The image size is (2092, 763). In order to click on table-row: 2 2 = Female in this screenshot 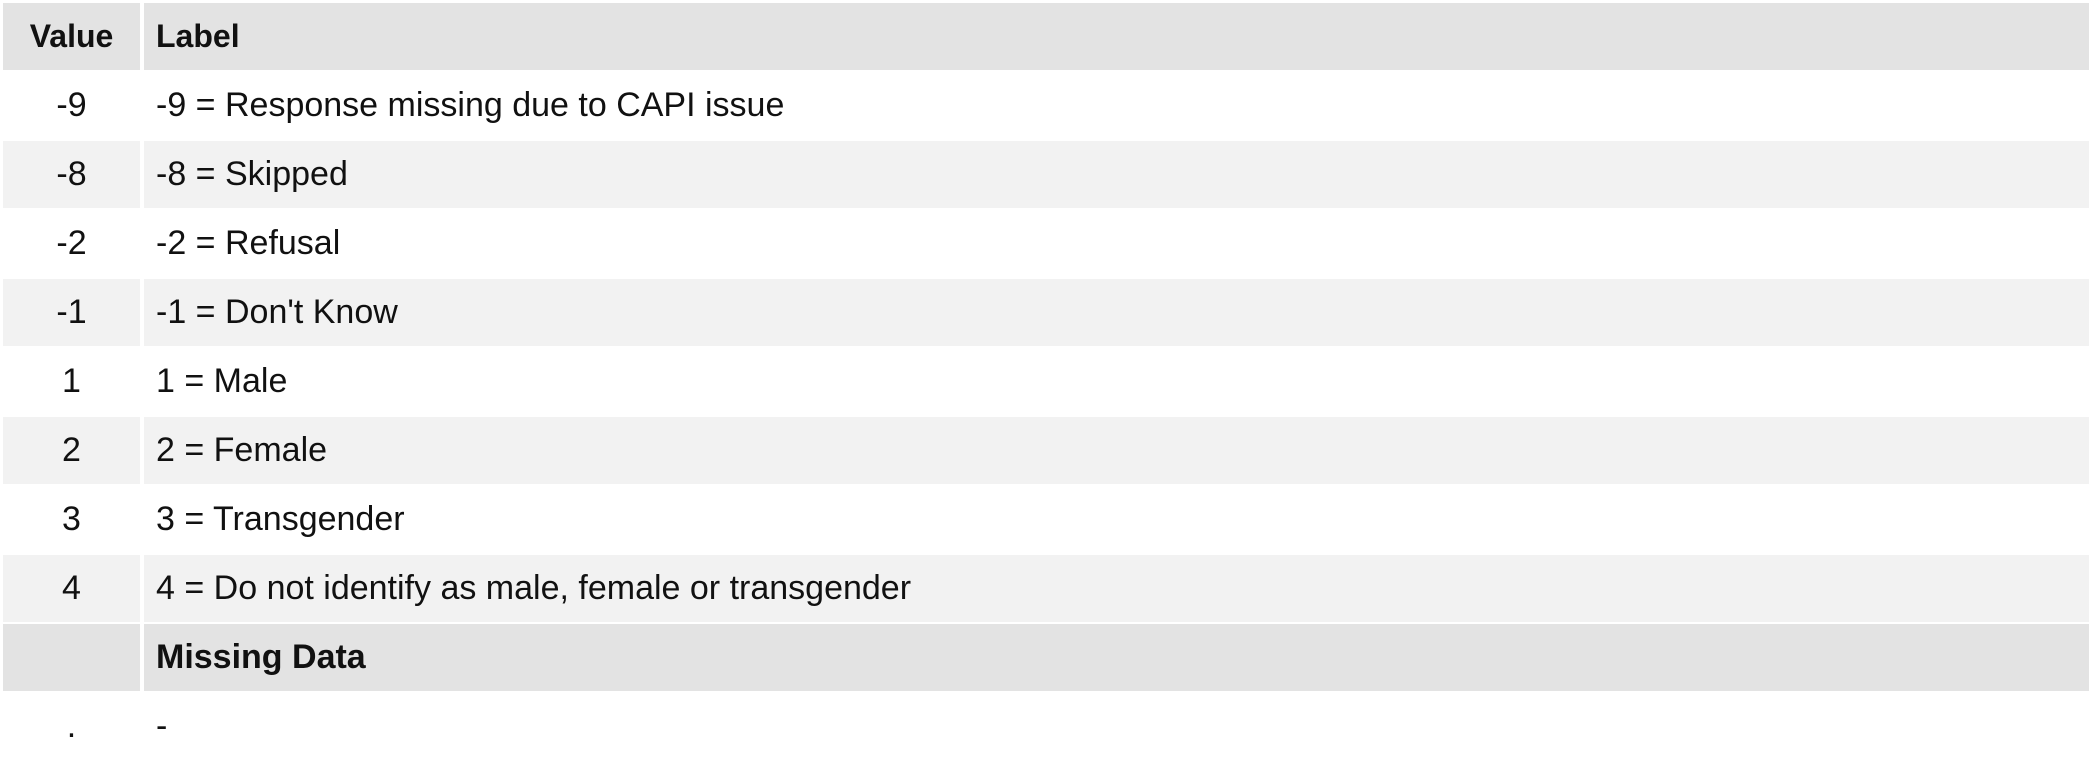, I will do `click(1046, 451)`.